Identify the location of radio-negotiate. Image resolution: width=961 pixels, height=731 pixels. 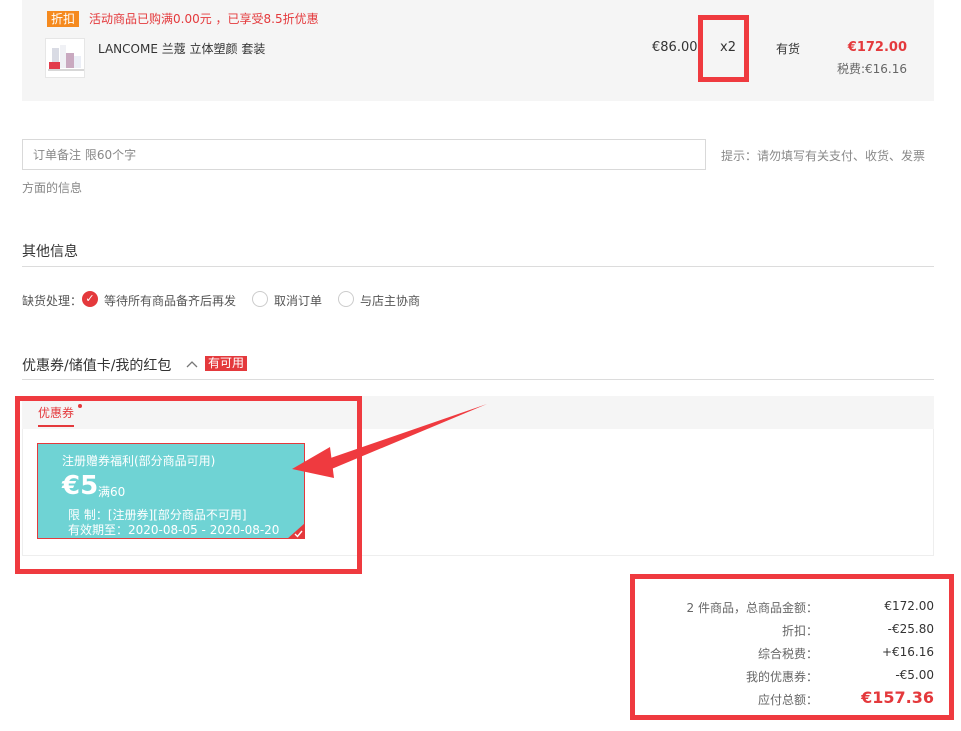
(346, 299).